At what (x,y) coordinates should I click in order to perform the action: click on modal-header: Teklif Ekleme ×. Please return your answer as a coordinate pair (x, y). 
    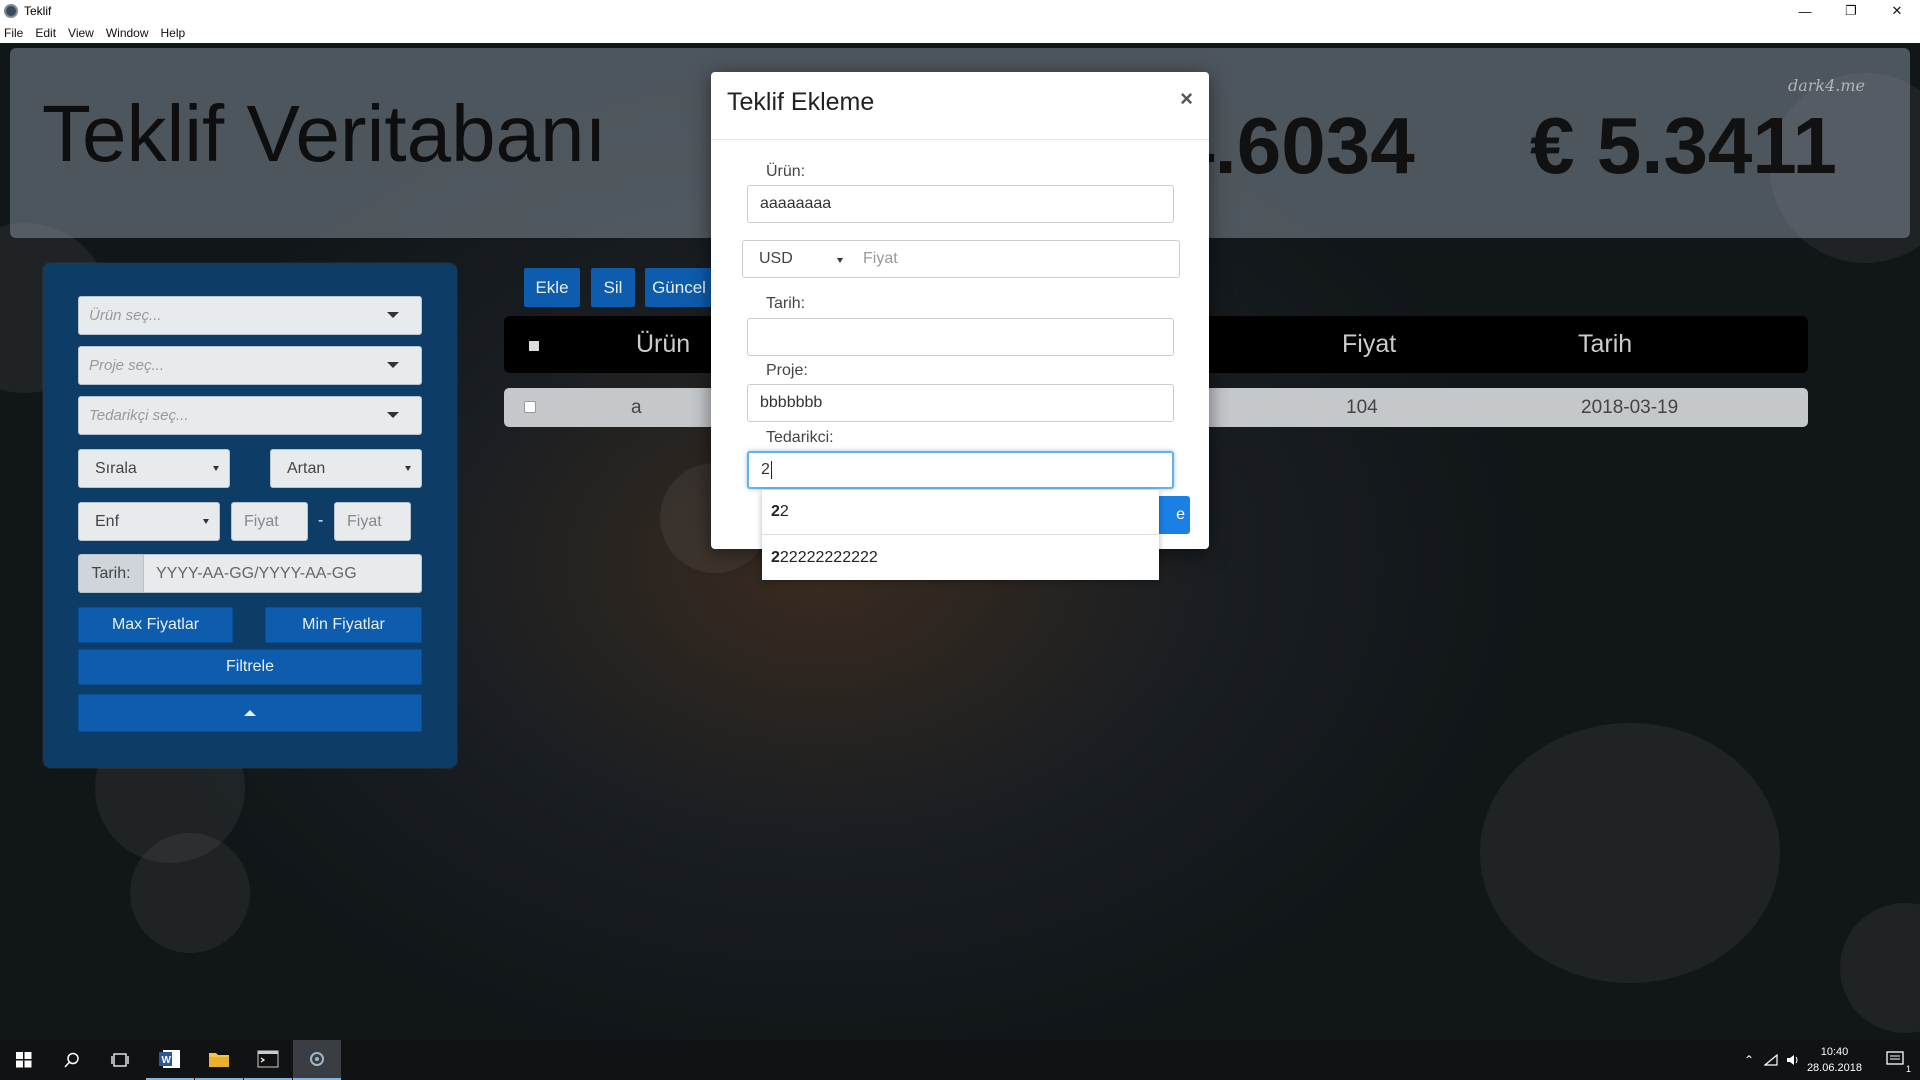
    Looking at the image, I should click on (960, 106).